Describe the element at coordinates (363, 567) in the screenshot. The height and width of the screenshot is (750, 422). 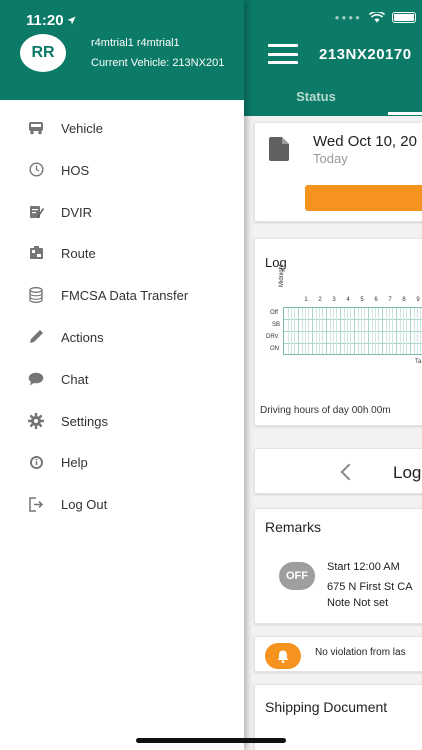
I see `remark-start-time: Start 12:00 AM` at that location.